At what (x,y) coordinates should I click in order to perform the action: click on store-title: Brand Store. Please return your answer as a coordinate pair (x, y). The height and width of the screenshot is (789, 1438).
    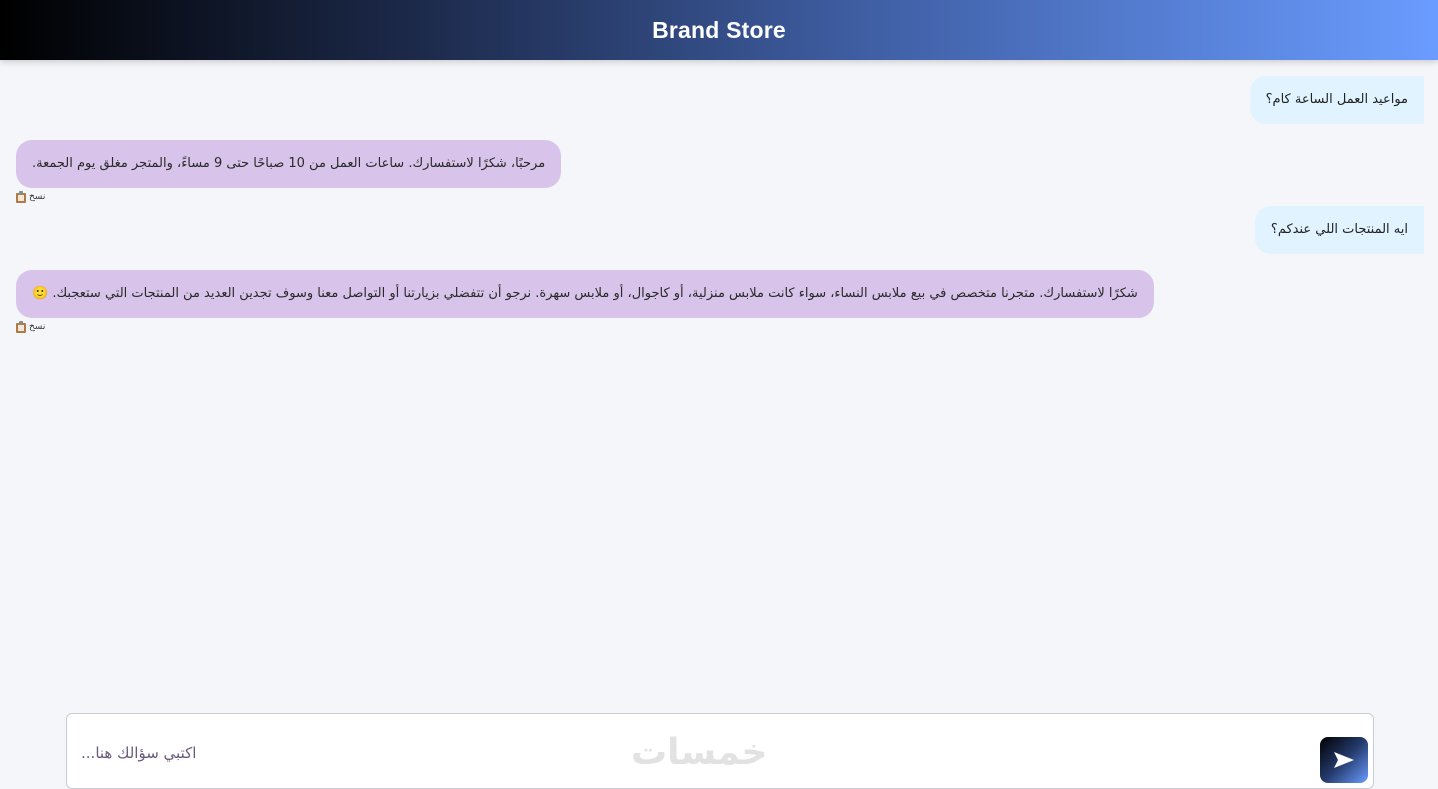
    Looking at the image, I should click on (719, 29).